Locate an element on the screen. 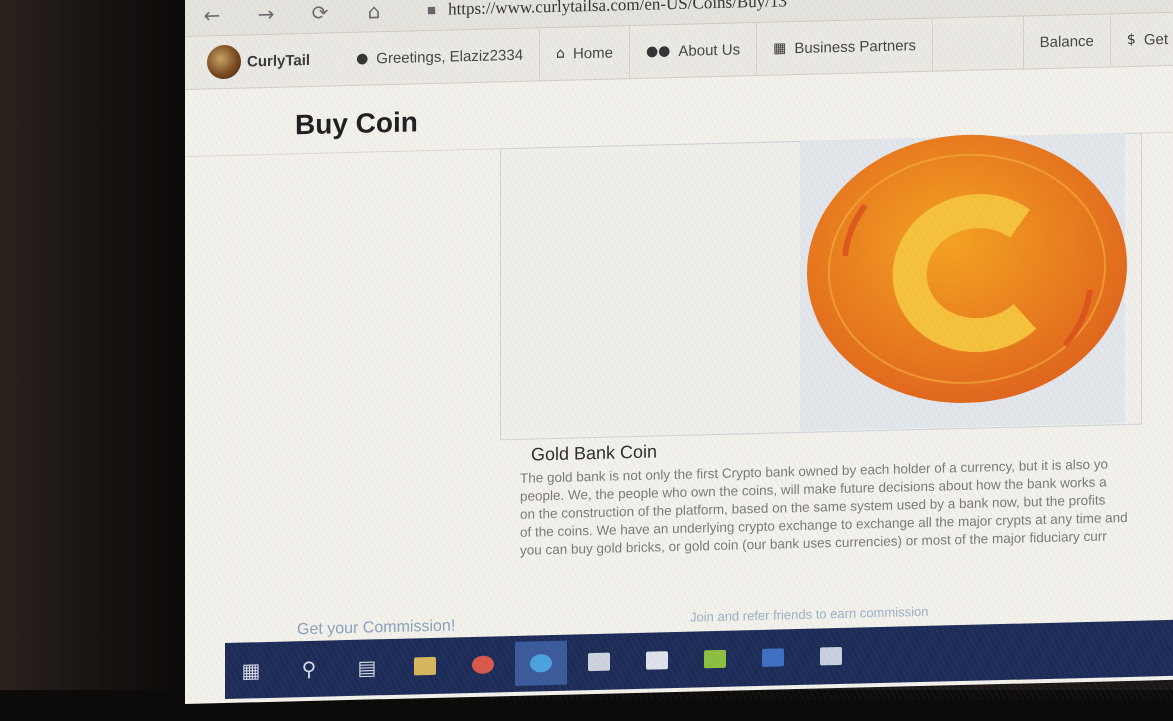 The width and height of the screenshot is (1173, 721). get-label: Get is located at coordinates (1155, 39).